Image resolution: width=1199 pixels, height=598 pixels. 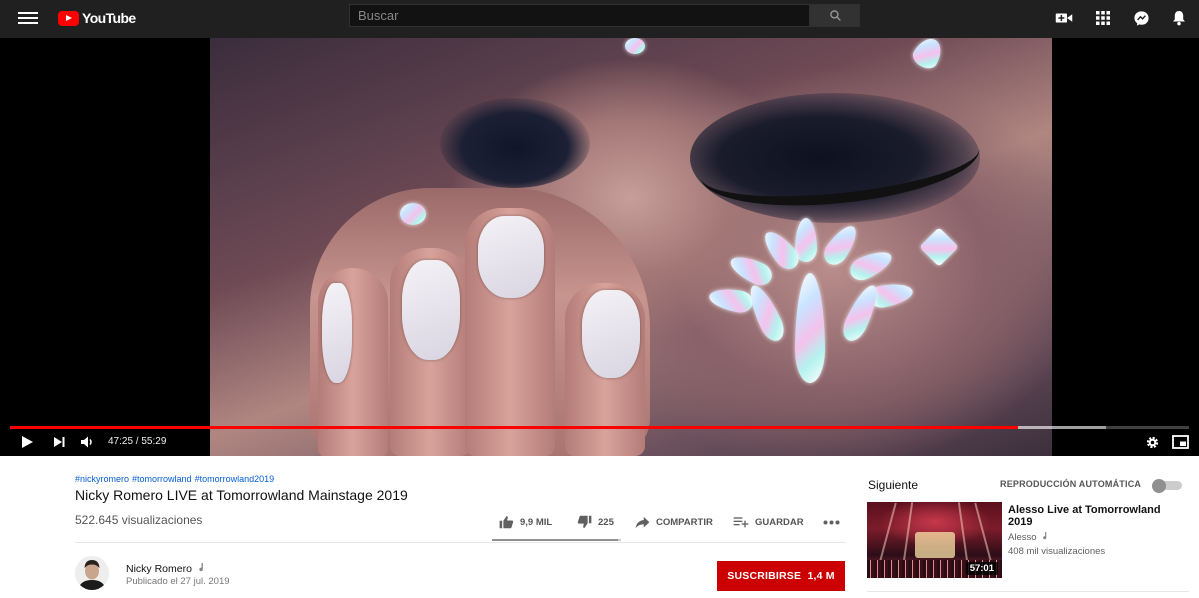 I want to click on search-icon, so click(x=835, y=15).